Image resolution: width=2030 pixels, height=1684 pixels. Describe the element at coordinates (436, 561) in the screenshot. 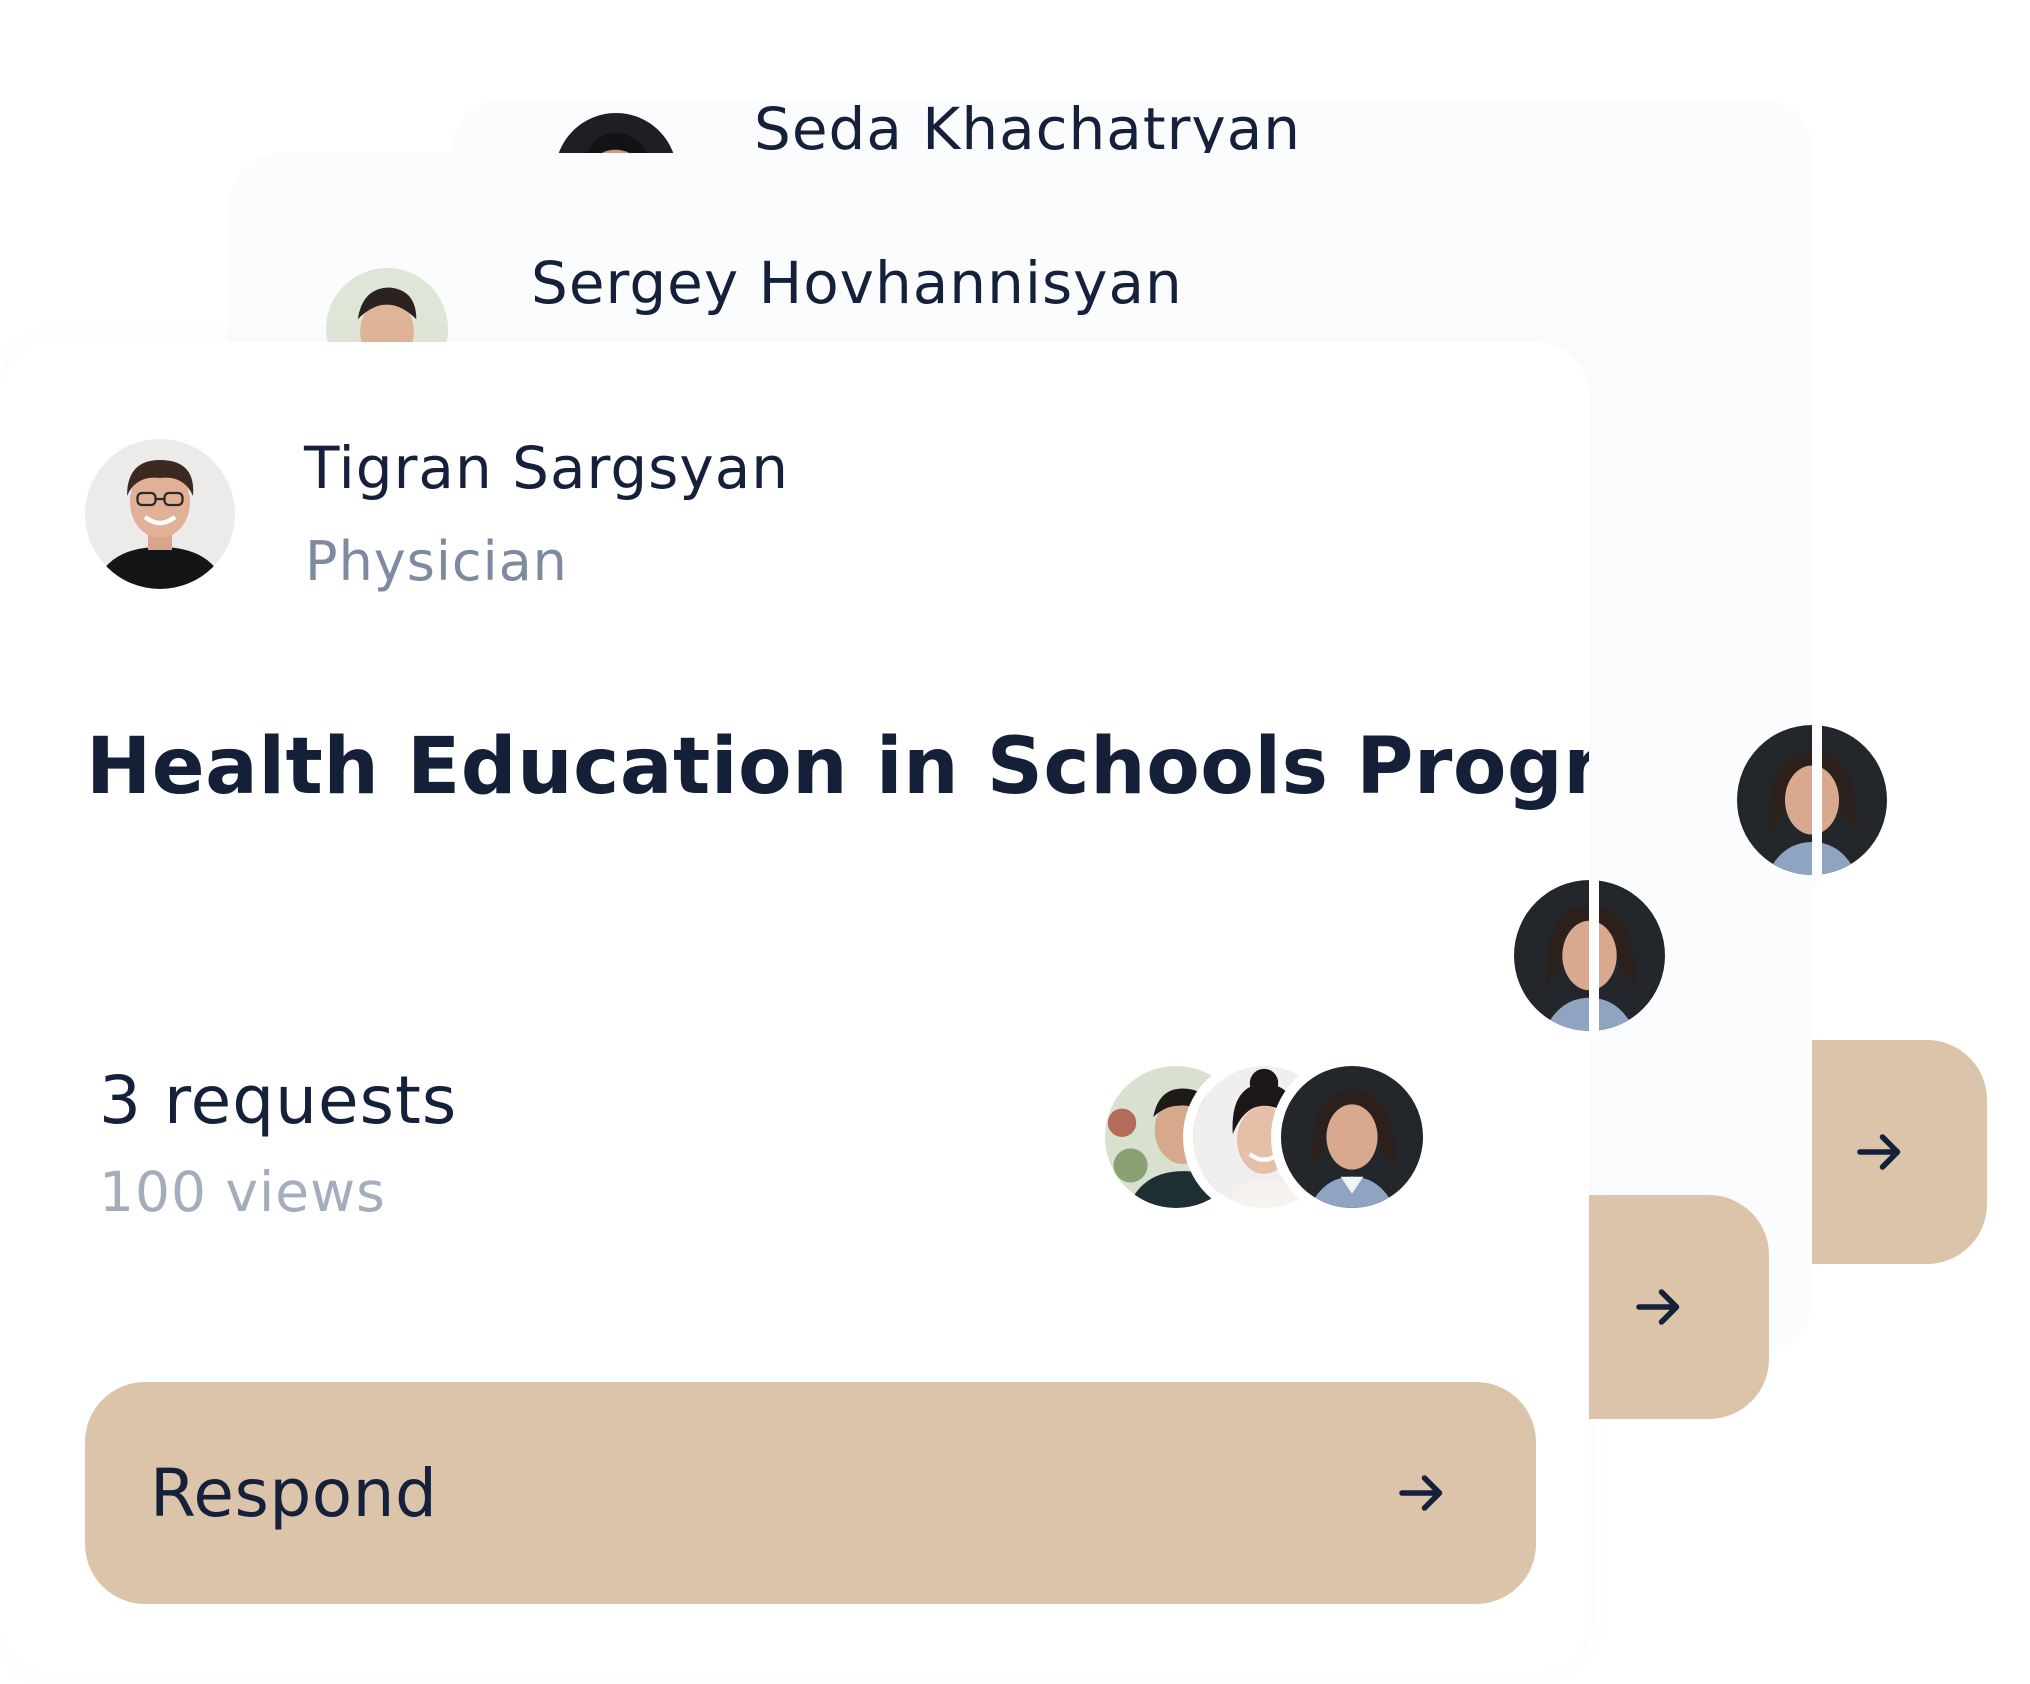

I see `author-role: Physician` at that location.